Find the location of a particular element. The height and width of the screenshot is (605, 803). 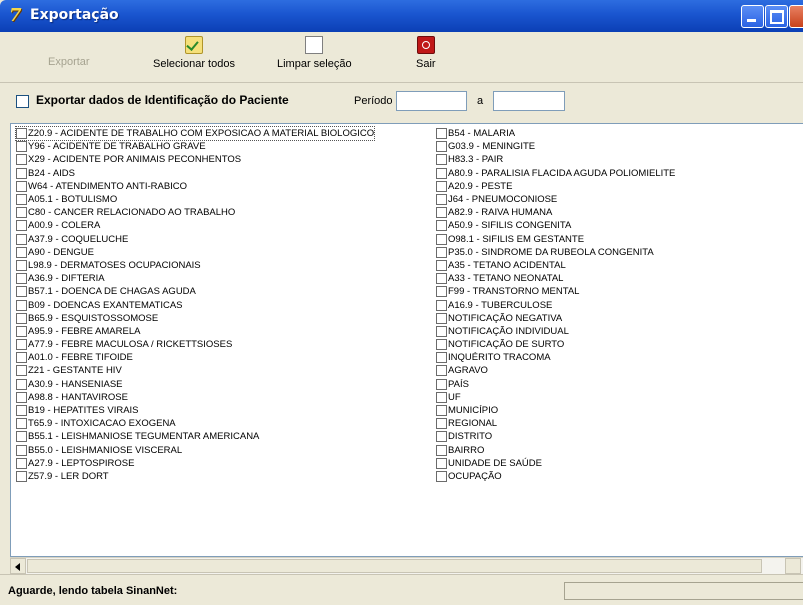

checklist-item: OCUPAÇÃO is located at coordinates (555, 476).